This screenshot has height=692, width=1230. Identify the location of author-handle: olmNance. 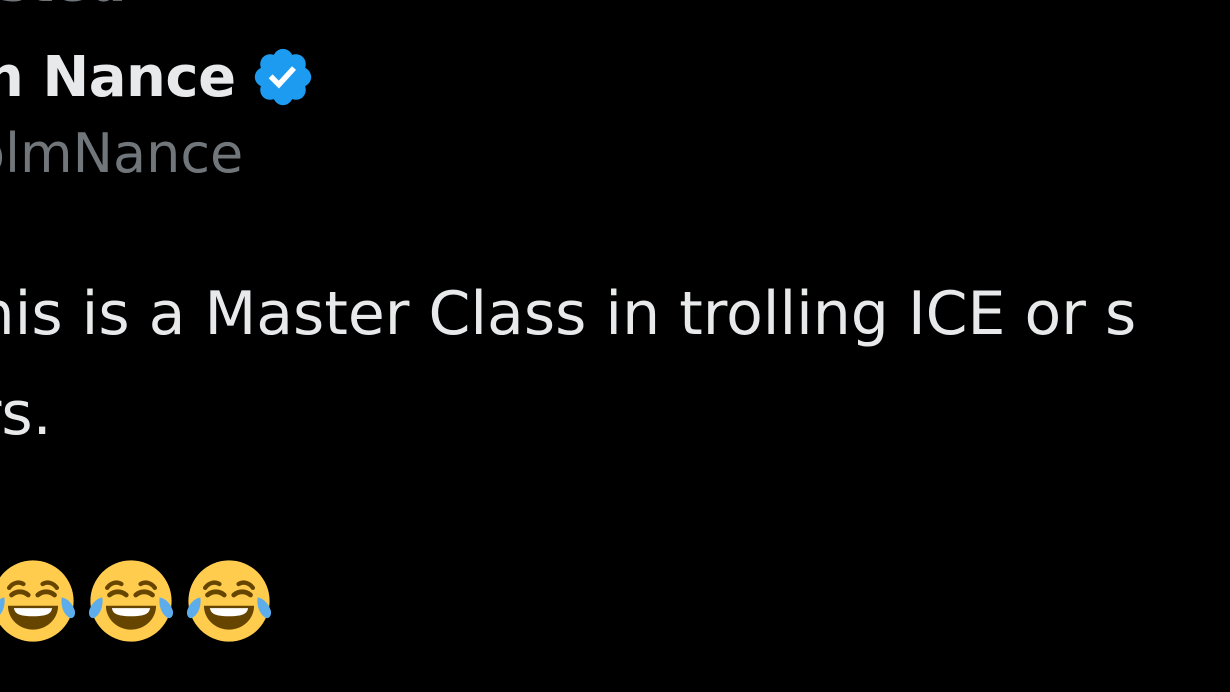
(121, 153).